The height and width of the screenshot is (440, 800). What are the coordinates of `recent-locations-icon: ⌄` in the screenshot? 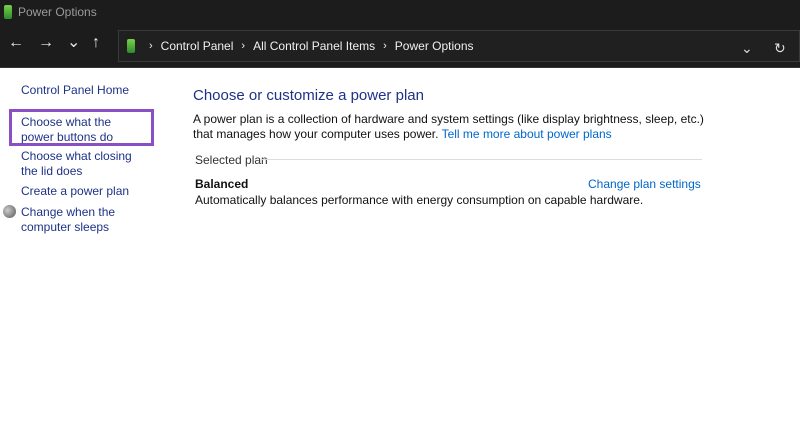 It's located at (73, 42).